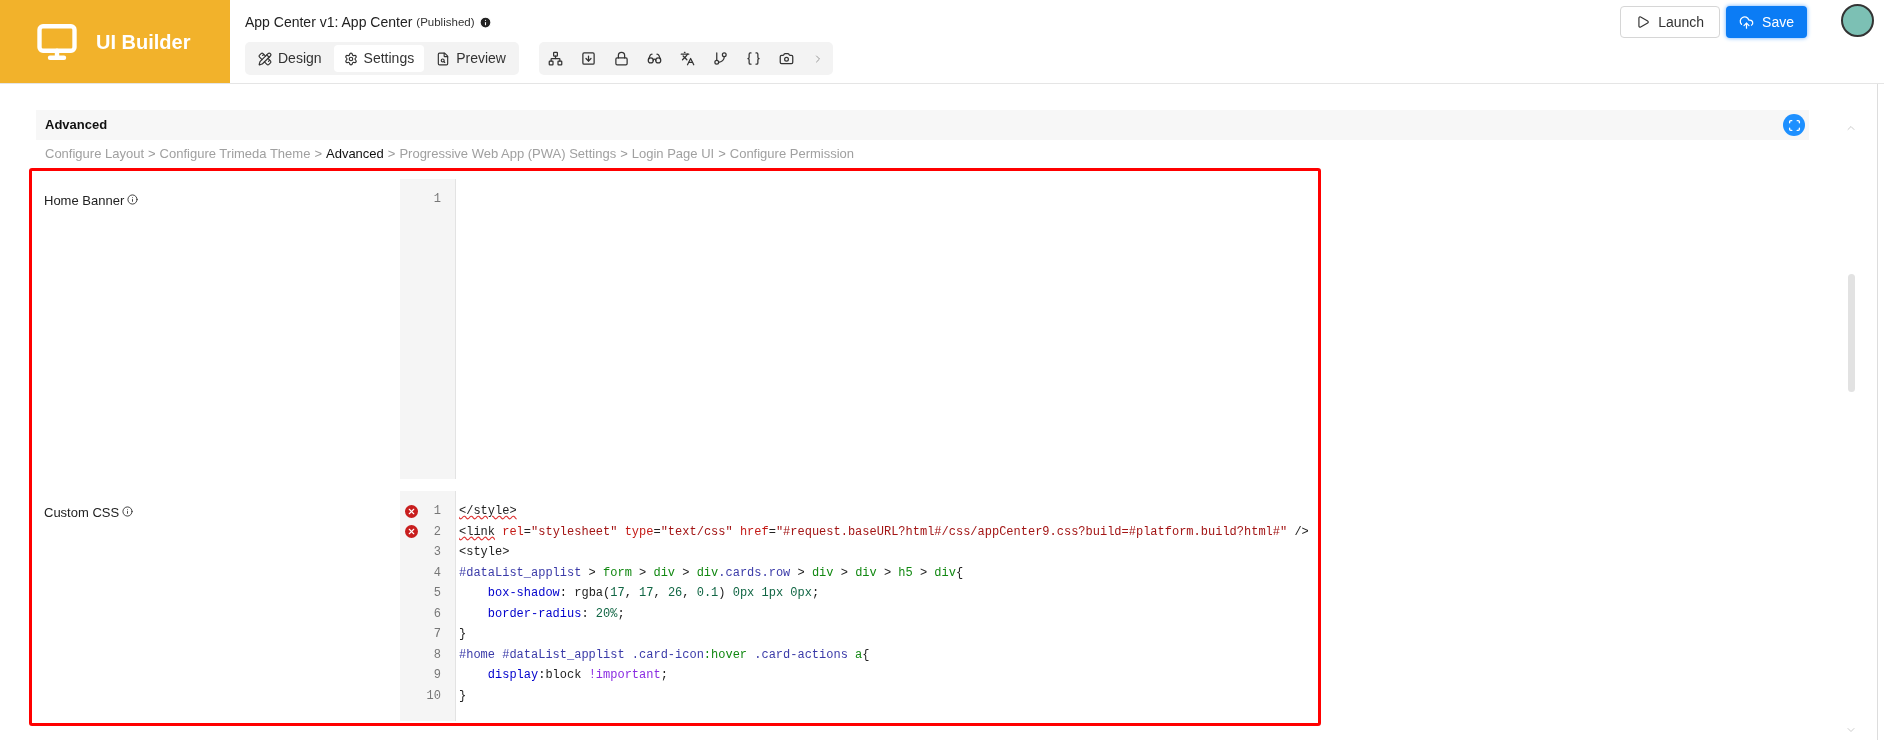  What do you see at coordinates (786, 58) in the screenshot?
I see `camera-icon` at bounding box center [786, 58].